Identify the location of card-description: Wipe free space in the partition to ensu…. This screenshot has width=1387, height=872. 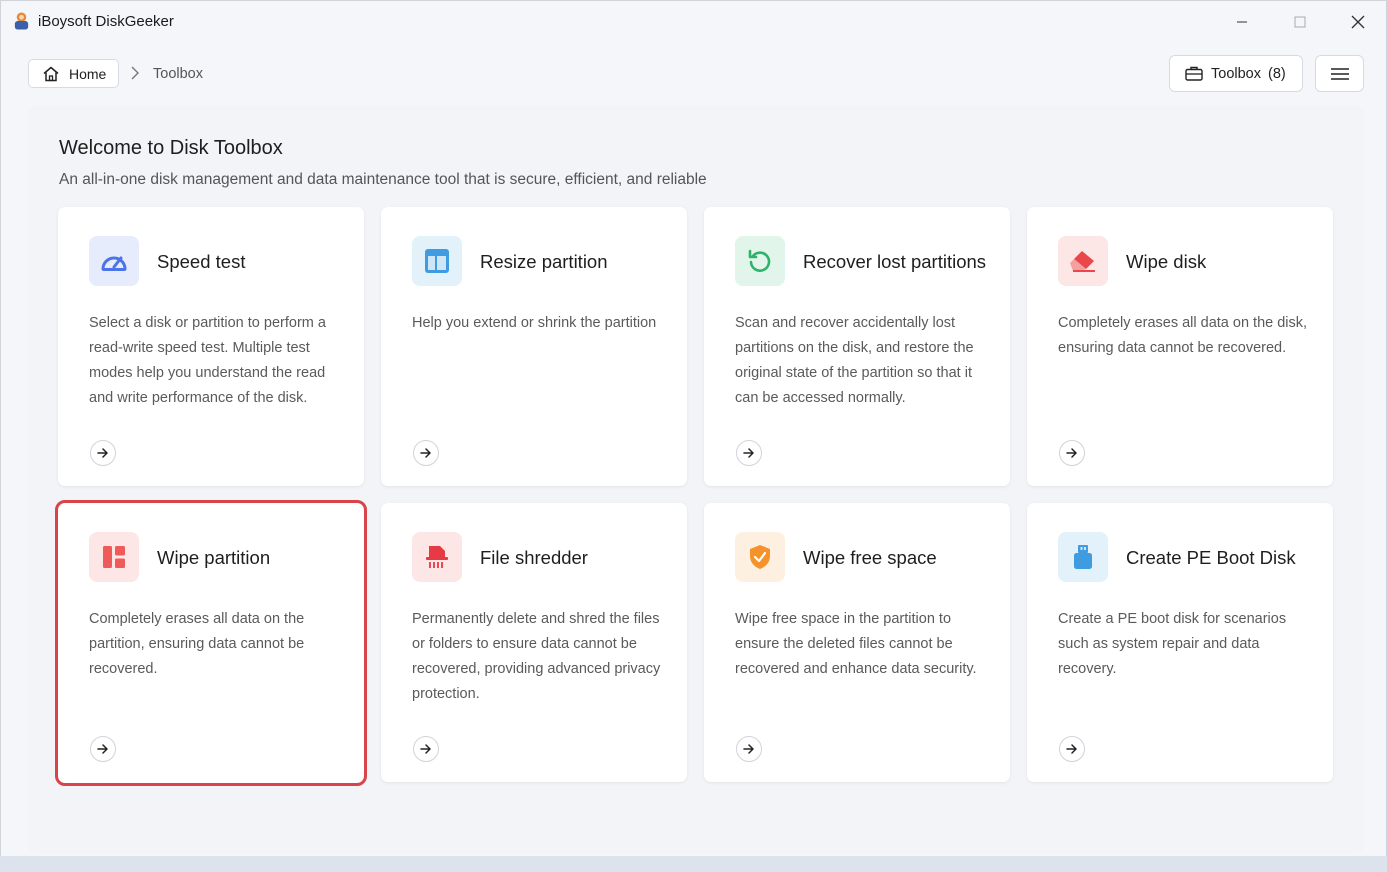
(856, 644).